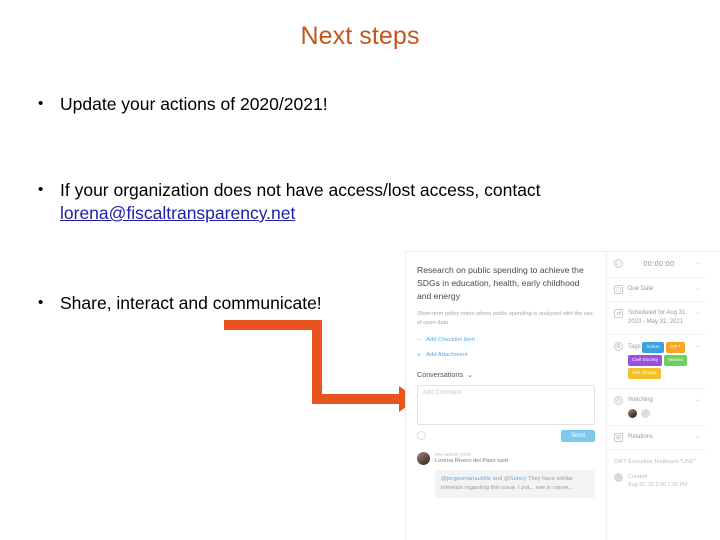 This screenshot has width=720, height=540. What do you see at coordinates (618, 263) in the screenshot?
I see `play-icon: ▷` at bounding box center [618, 263].